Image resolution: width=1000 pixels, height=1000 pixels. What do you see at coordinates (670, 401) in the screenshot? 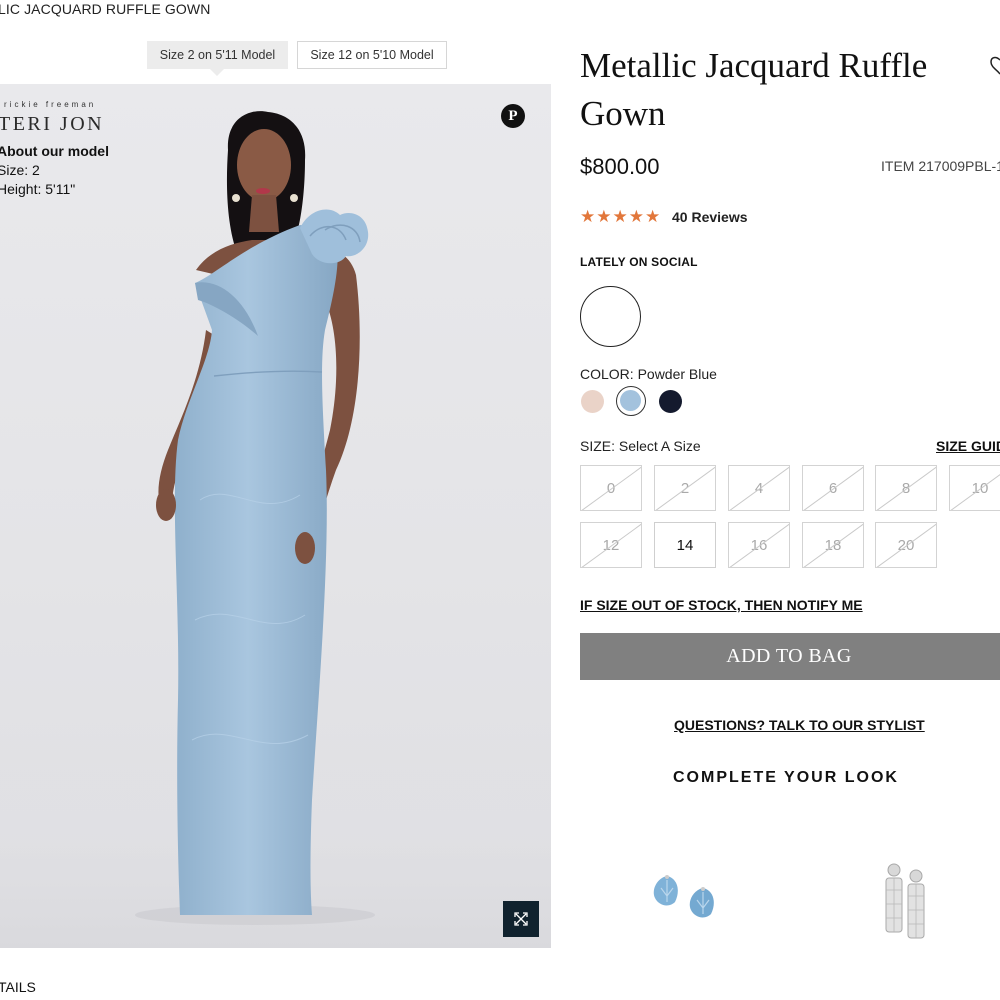
I see `swatch-navy` at bounding box center [670, 401].